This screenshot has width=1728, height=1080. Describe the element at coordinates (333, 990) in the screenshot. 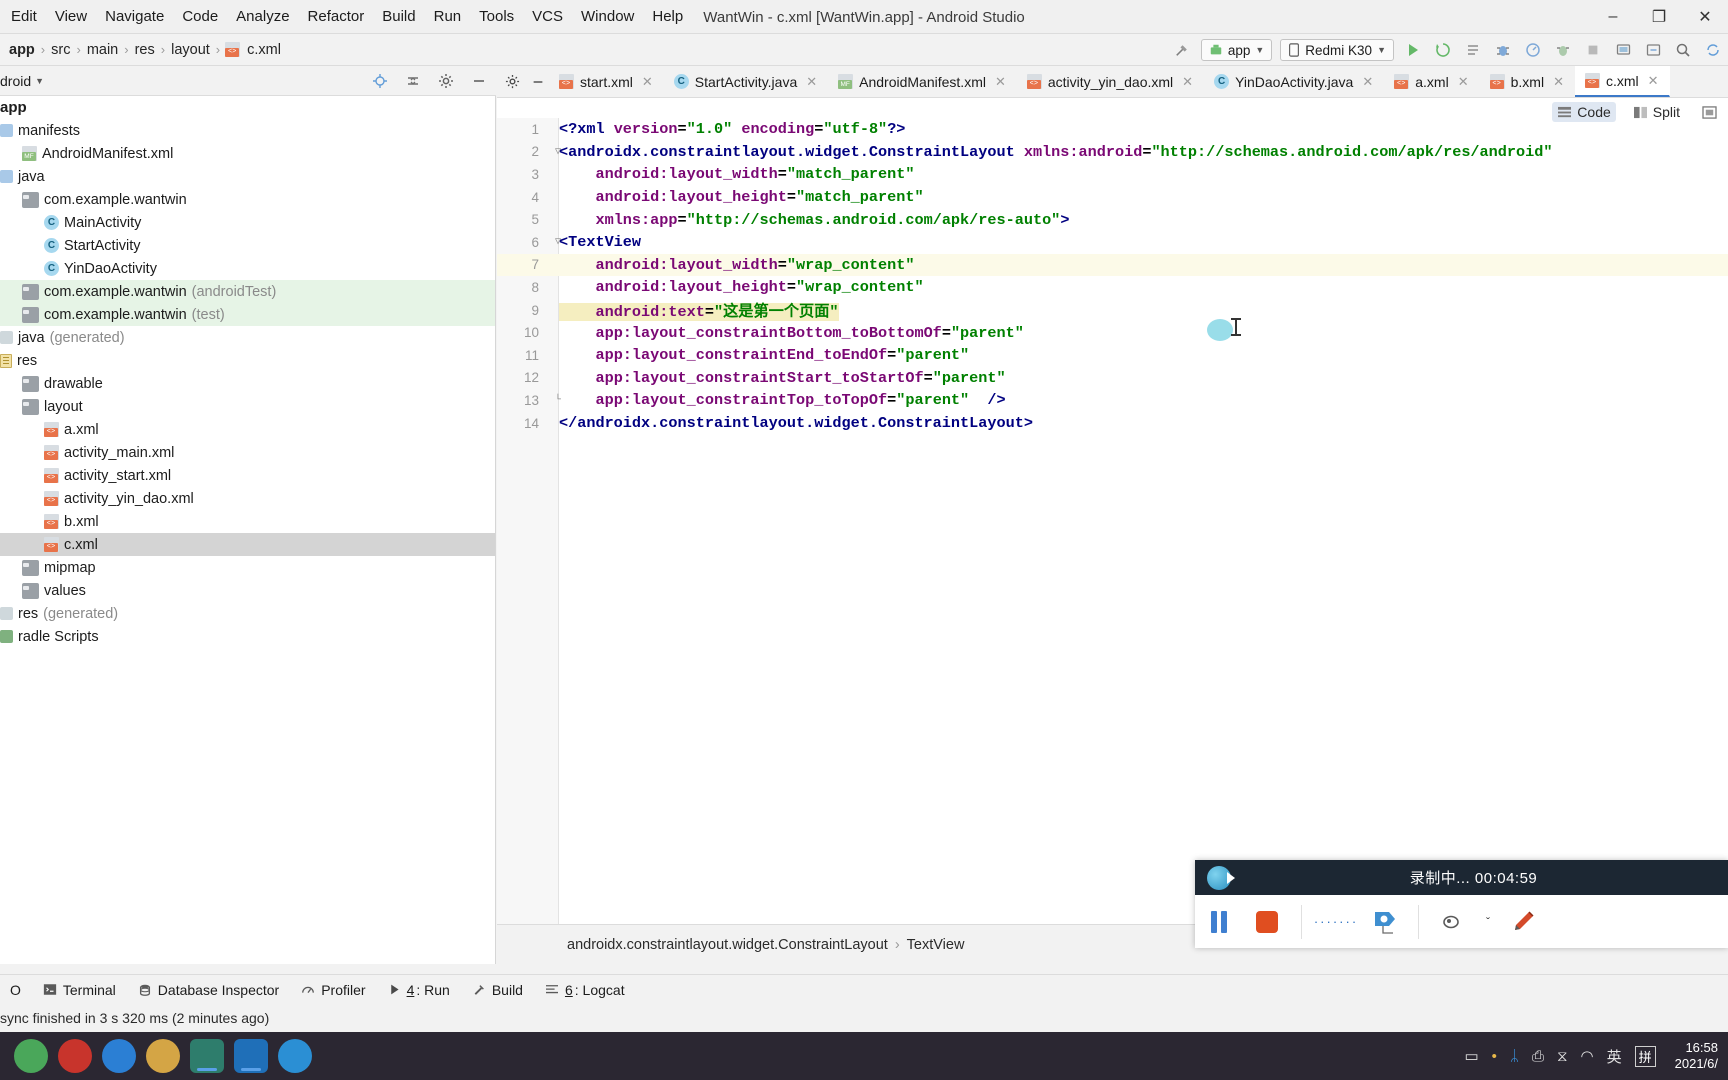

I see `tool-window-profiler: Profiler` at that location.